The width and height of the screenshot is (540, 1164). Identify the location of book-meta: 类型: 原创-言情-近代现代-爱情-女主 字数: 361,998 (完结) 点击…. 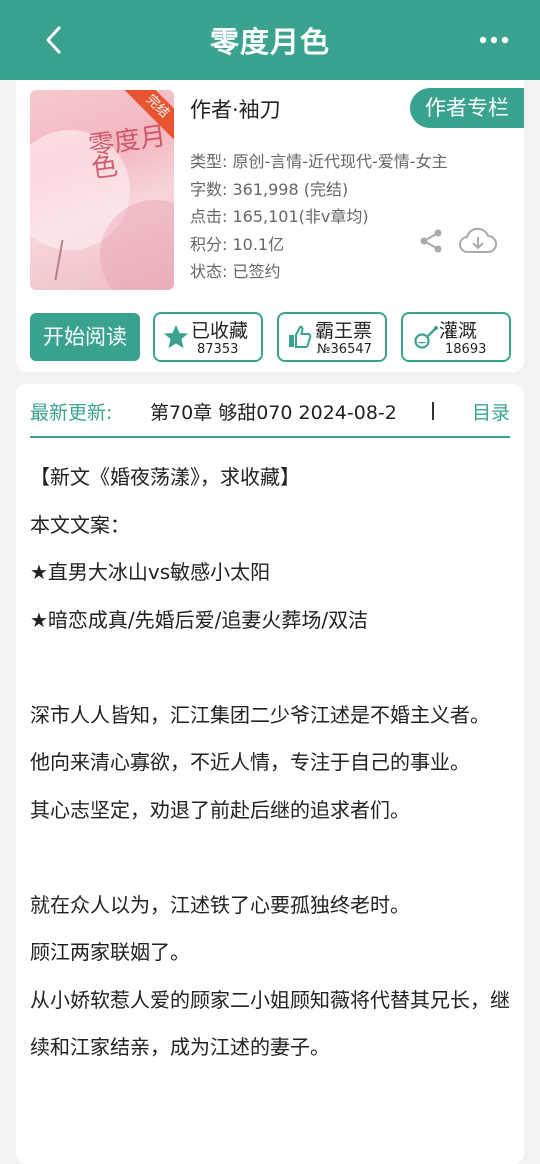
(319, 217).